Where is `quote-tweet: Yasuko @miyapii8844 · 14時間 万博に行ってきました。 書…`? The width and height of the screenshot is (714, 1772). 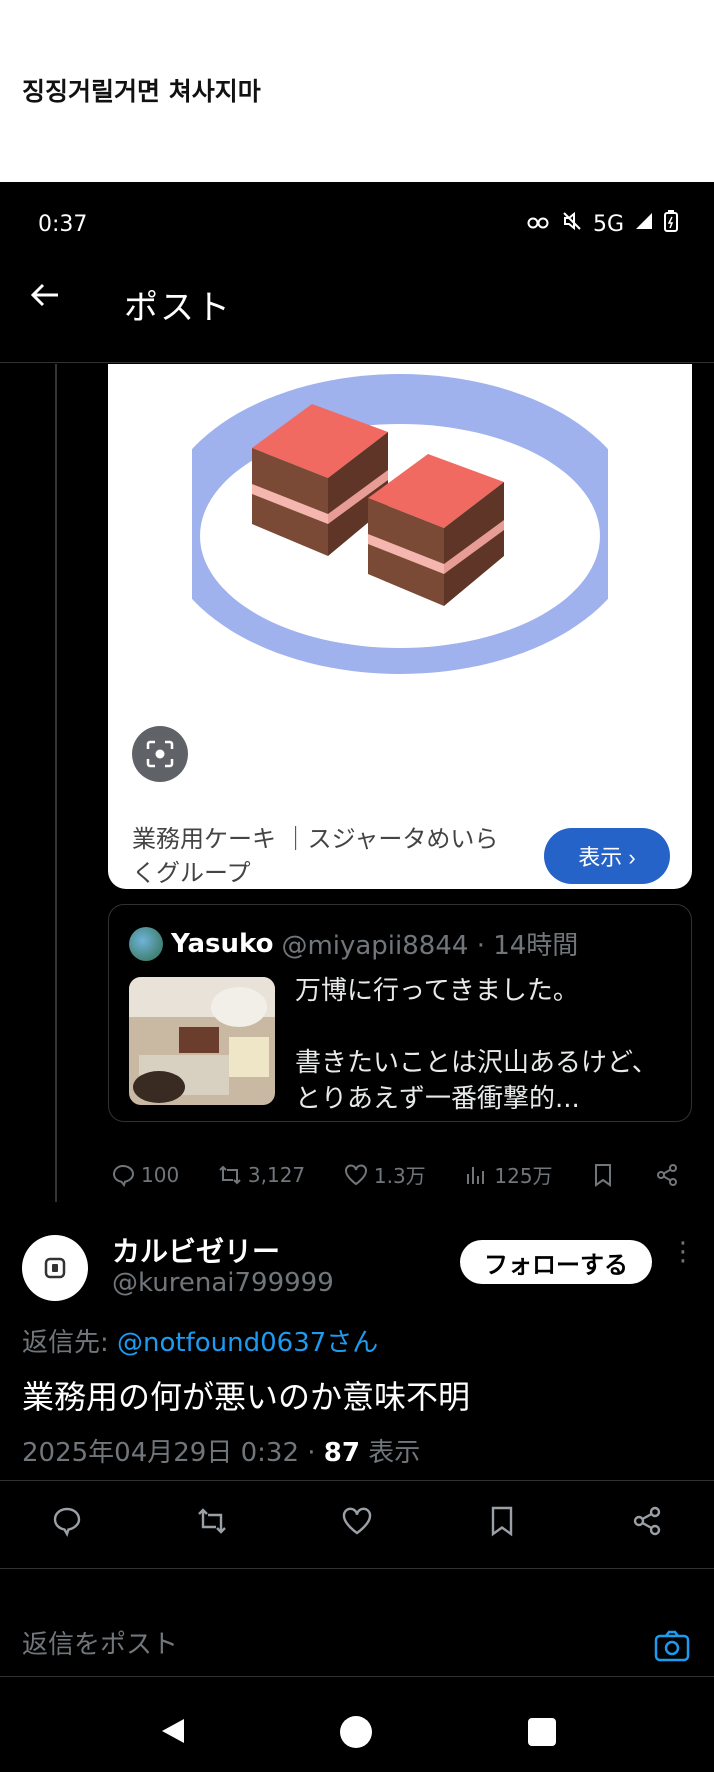 quote-tweet: Yasuko @miyapii8844 · 14時間 万博に行ってきました。 書… is located at coordinates (400, 1013).